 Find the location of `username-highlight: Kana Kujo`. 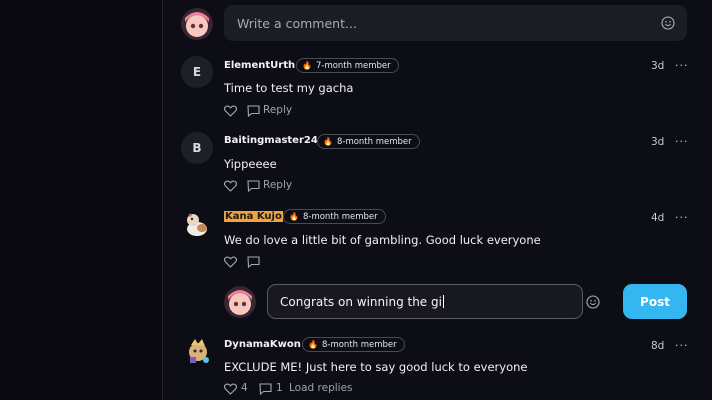

username-highlight: Kana Kujo is located at coordinates (253, 216).